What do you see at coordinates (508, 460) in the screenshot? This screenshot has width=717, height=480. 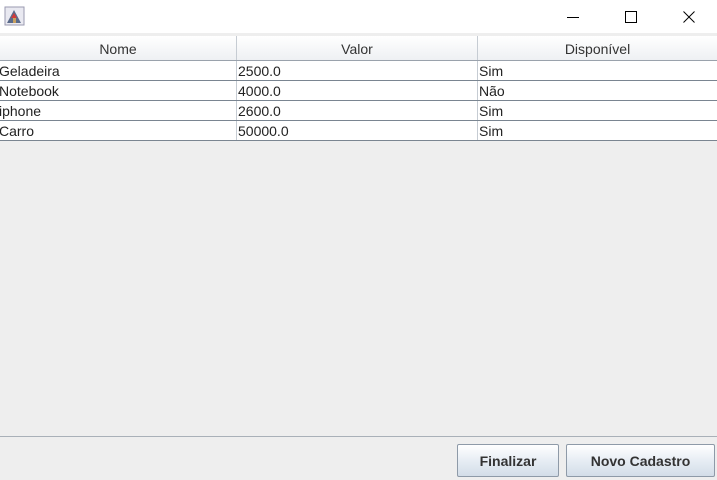 I see `finalizar-button: Finalizar` at bounding box center [508, 460].